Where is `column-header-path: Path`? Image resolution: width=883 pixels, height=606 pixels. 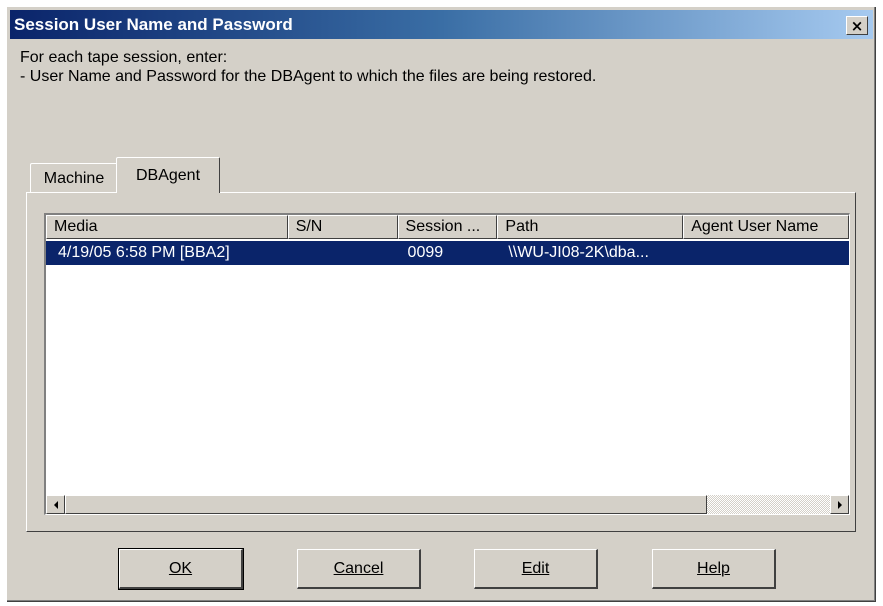 column-header-path: Path is located at coordinates (590, 227).